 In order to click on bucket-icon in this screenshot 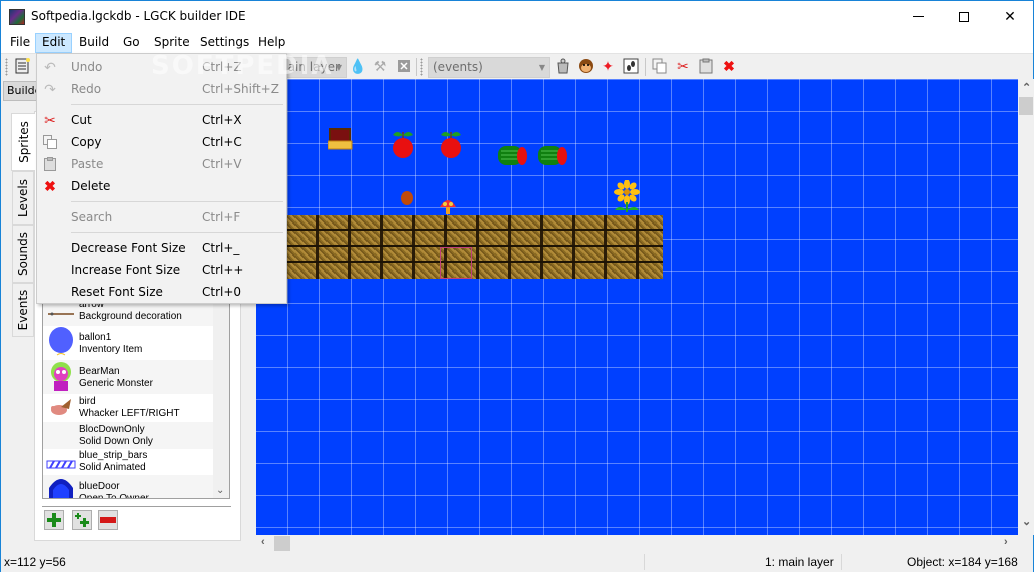, I will do `click(563, 66)`.